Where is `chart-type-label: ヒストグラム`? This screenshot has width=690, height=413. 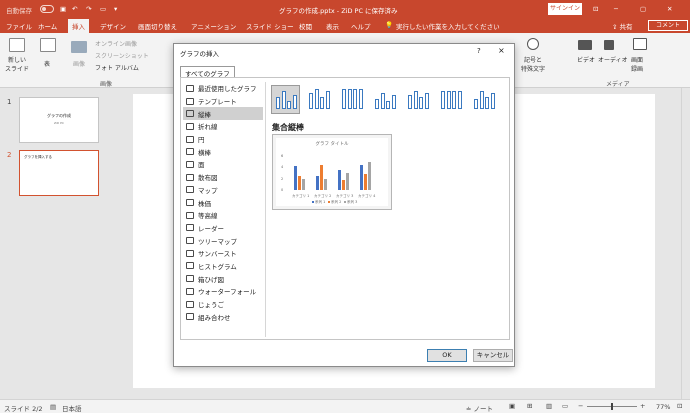
chart-type-label: ヒストグラム is located at coordinates (217, 266).